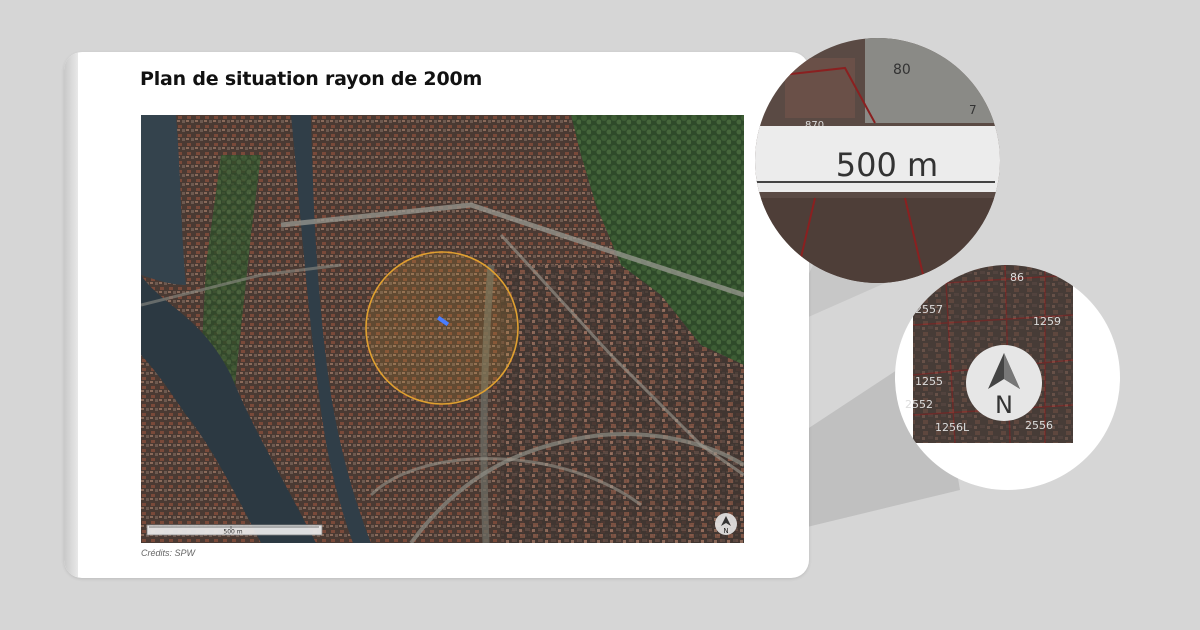 Image resolution: width=1200 pixels, height=630 pixels. What do you see at coordinates (929, 309) in the screenshot?
I see `zoom-parcel-label-b: 2557` at bounding box center [929, 309].